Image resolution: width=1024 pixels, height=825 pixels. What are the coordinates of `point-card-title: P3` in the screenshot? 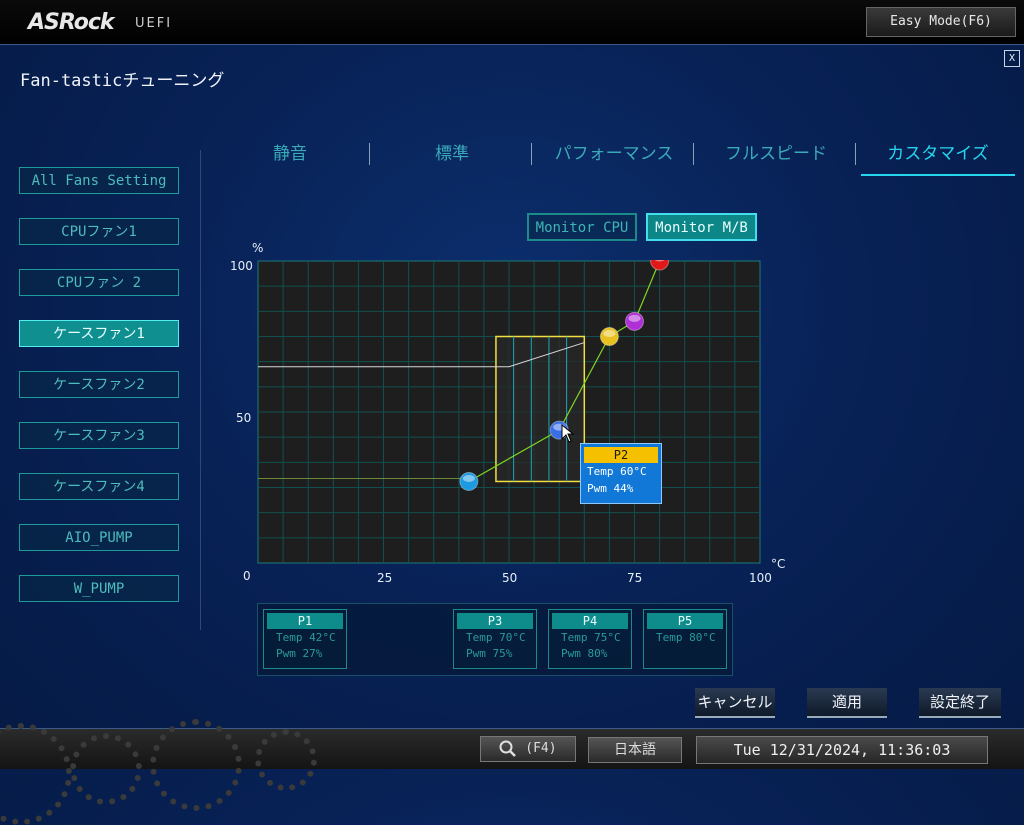 It's located at (495, 621).